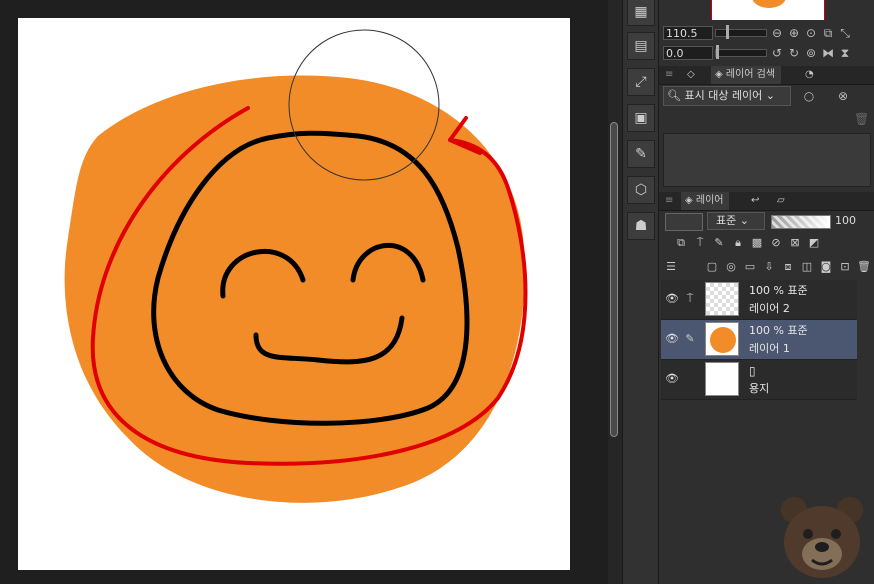  What do you see at coordinates (681, 243) in the screenshot?
I see `clip-icon: ⧉` at bounding box center [681, 243].